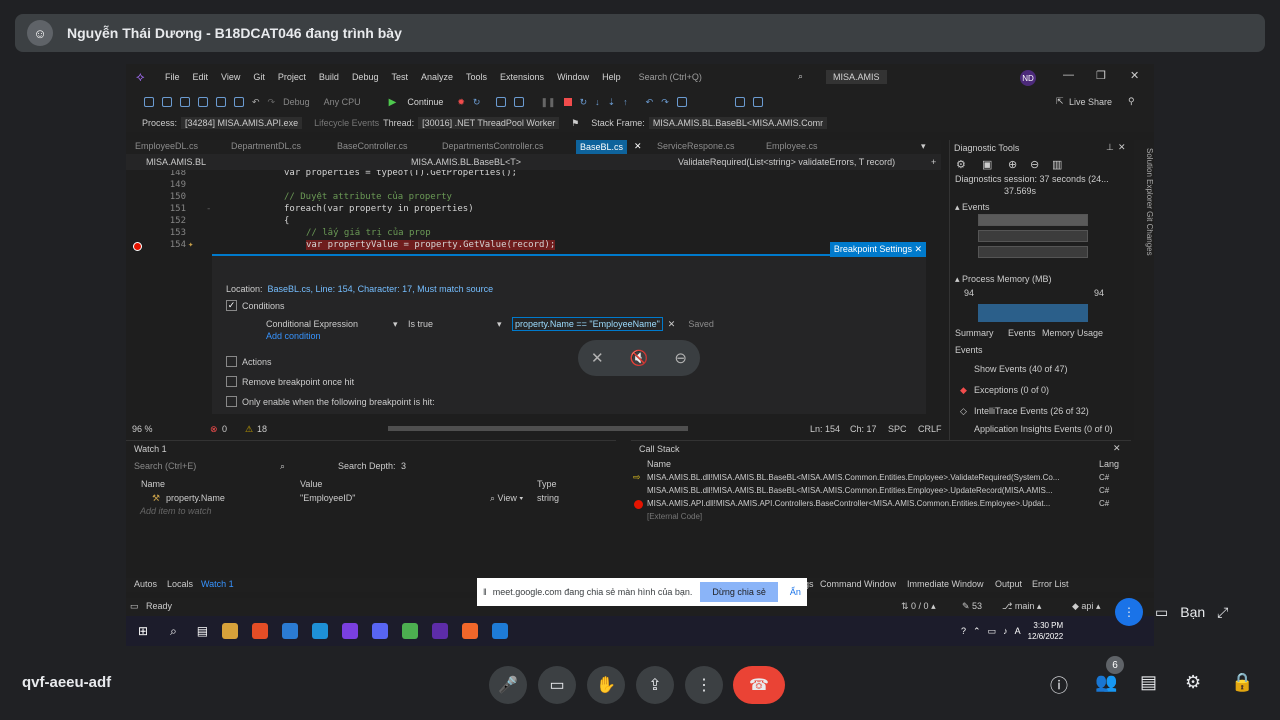 The image size is (1280, 720). I want to click on platform-select: Any CPU, so click(342, 102).